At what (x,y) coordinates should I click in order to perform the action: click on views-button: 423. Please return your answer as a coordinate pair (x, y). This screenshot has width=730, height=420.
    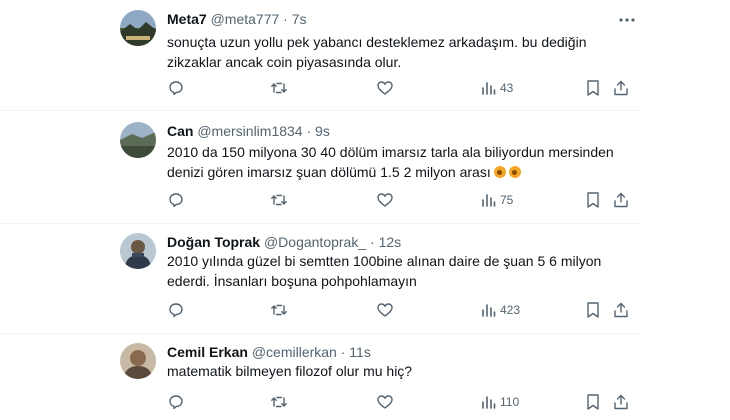
    Looking at the image, I should click on (500, 310).